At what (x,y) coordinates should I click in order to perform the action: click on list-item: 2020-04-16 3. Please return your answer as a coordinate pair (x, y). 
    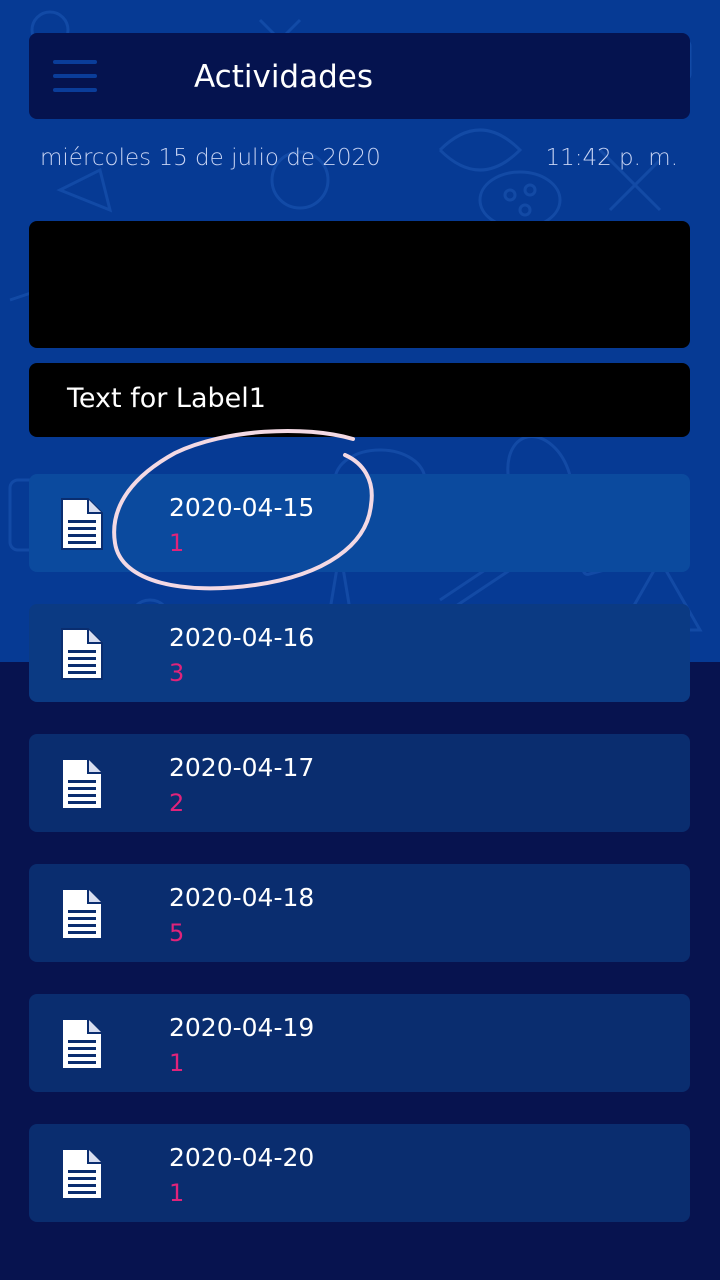
    Looking at the image, I should click on (359, 653).